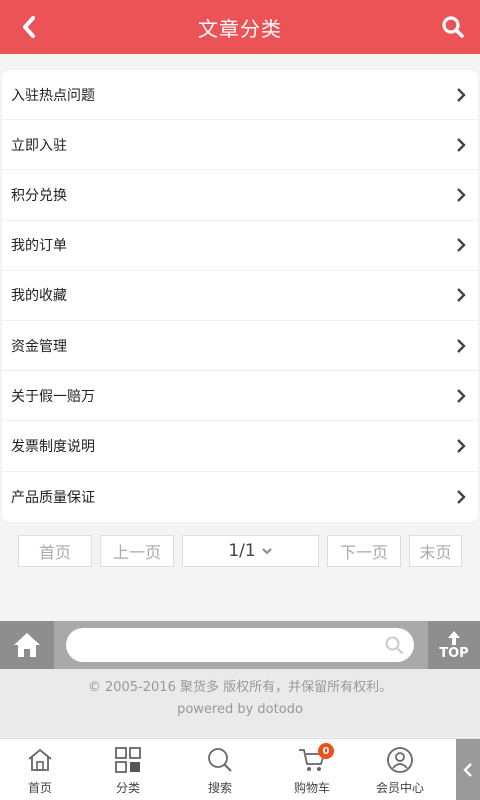 Image resolution: width=480 pixels, height=800 pixels. I want to click on back-to-top-button: TOP, so click(454, 645).